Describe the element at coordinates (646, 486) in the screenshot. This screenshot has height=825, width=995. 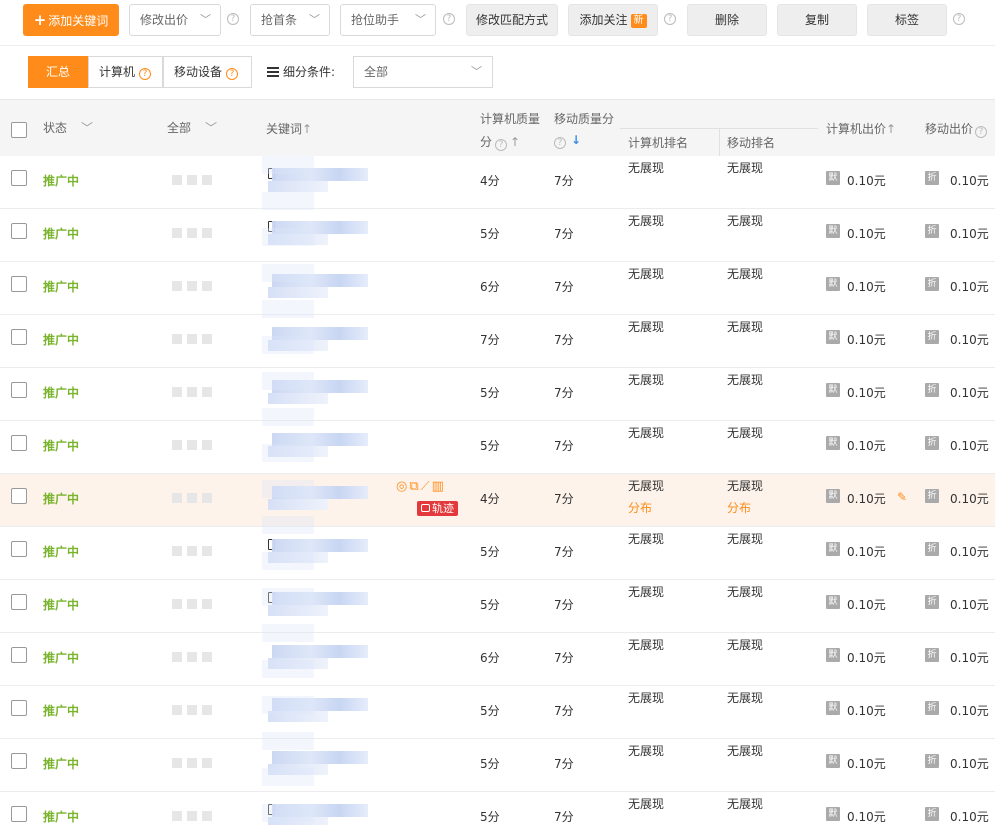
I see `pc-rank-value: 无展现` at that location.